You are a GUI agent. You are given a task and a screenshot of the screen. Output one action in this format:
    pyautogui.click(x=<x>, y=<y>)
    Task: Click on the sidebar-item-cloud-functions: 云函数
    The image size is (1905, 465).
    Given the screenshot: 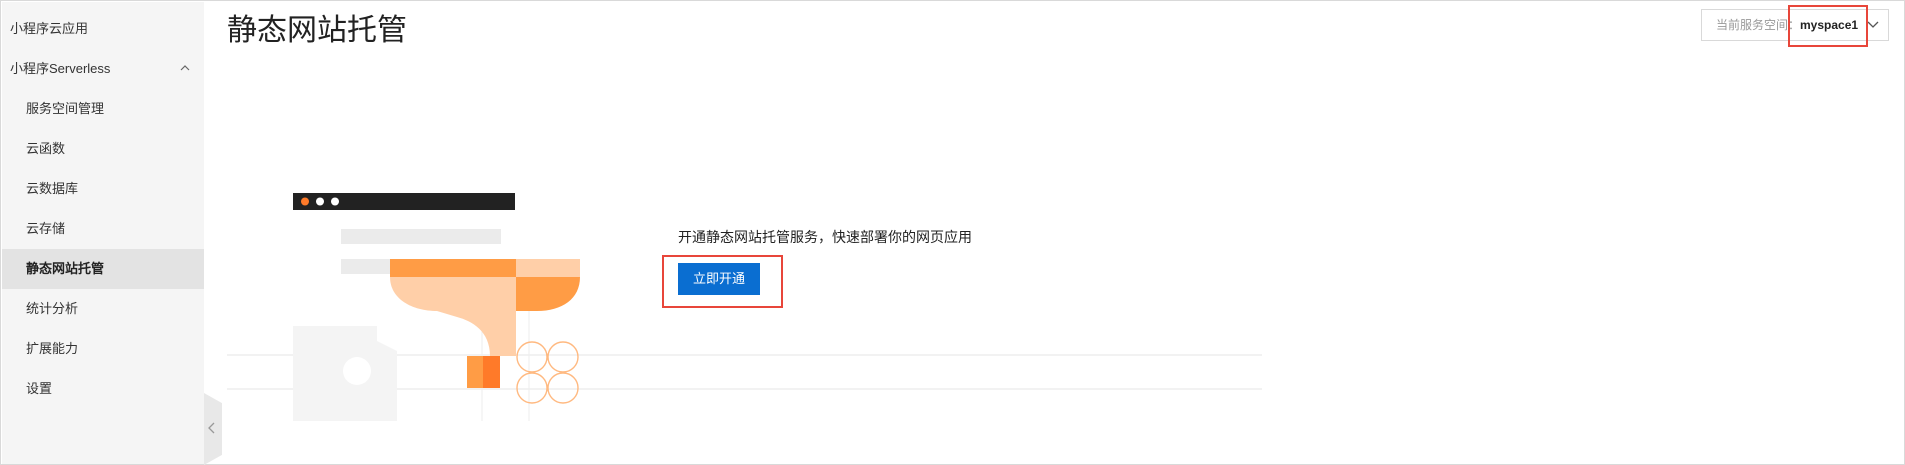 What is the action you would take?
    pyautogui.click(x=103, y=149)
    